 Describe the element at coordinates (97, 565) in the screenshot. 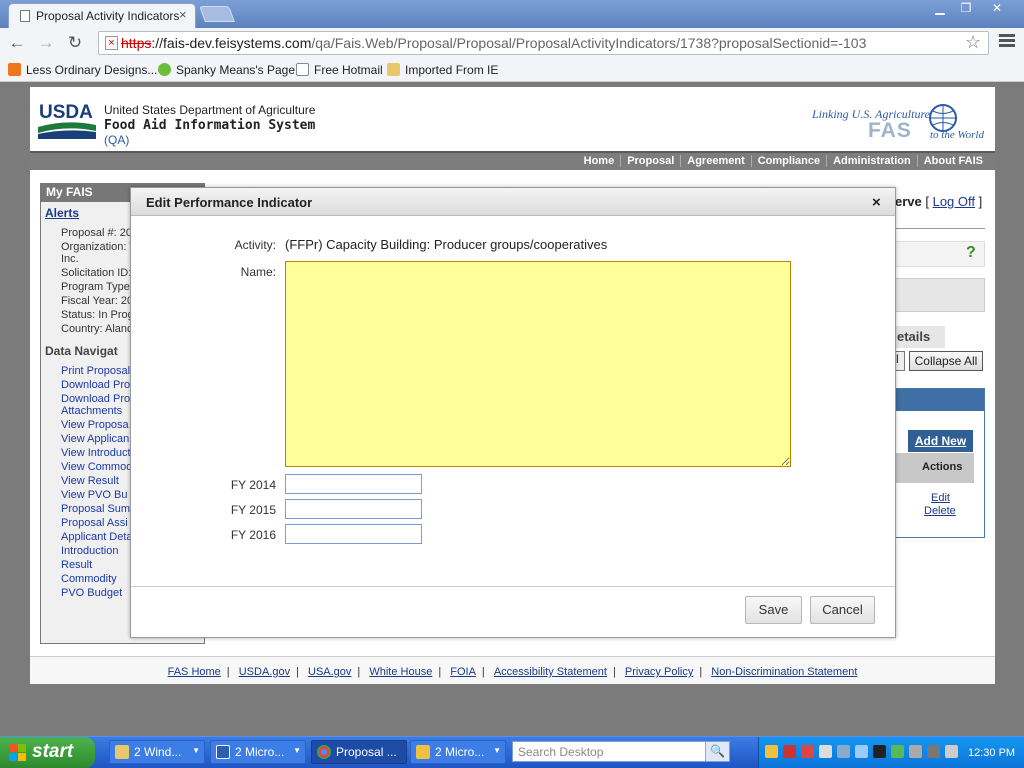

I see `link-result: Result` at that location.